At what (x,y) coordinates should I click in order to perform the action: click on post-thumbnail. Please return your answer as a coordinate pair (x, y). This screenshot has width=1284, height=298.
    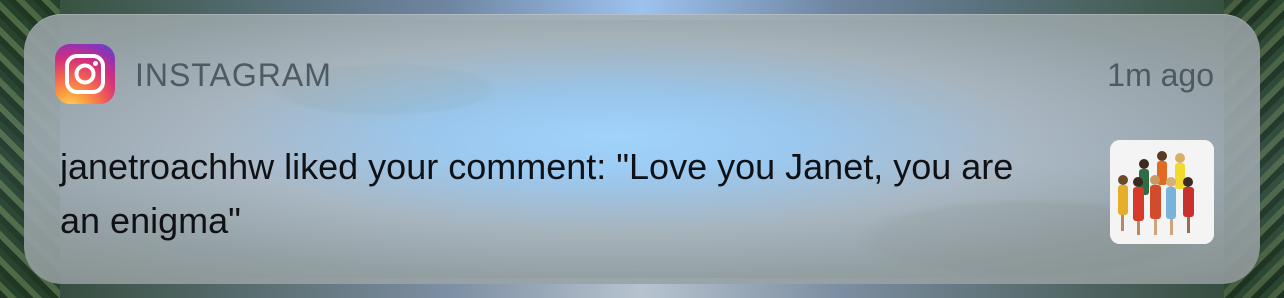
    Looking at the image, I should click on (1162, 192).